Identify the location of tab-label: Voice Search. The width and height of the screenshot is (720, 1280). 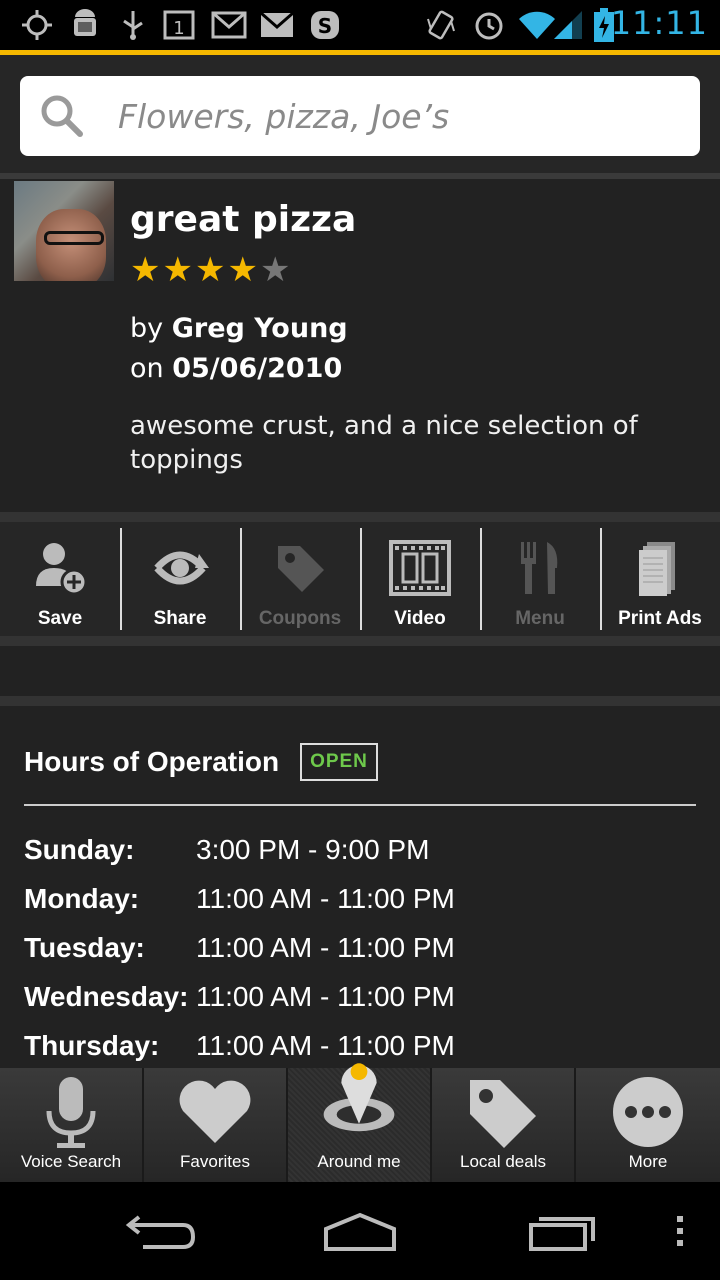
(71, 1161).